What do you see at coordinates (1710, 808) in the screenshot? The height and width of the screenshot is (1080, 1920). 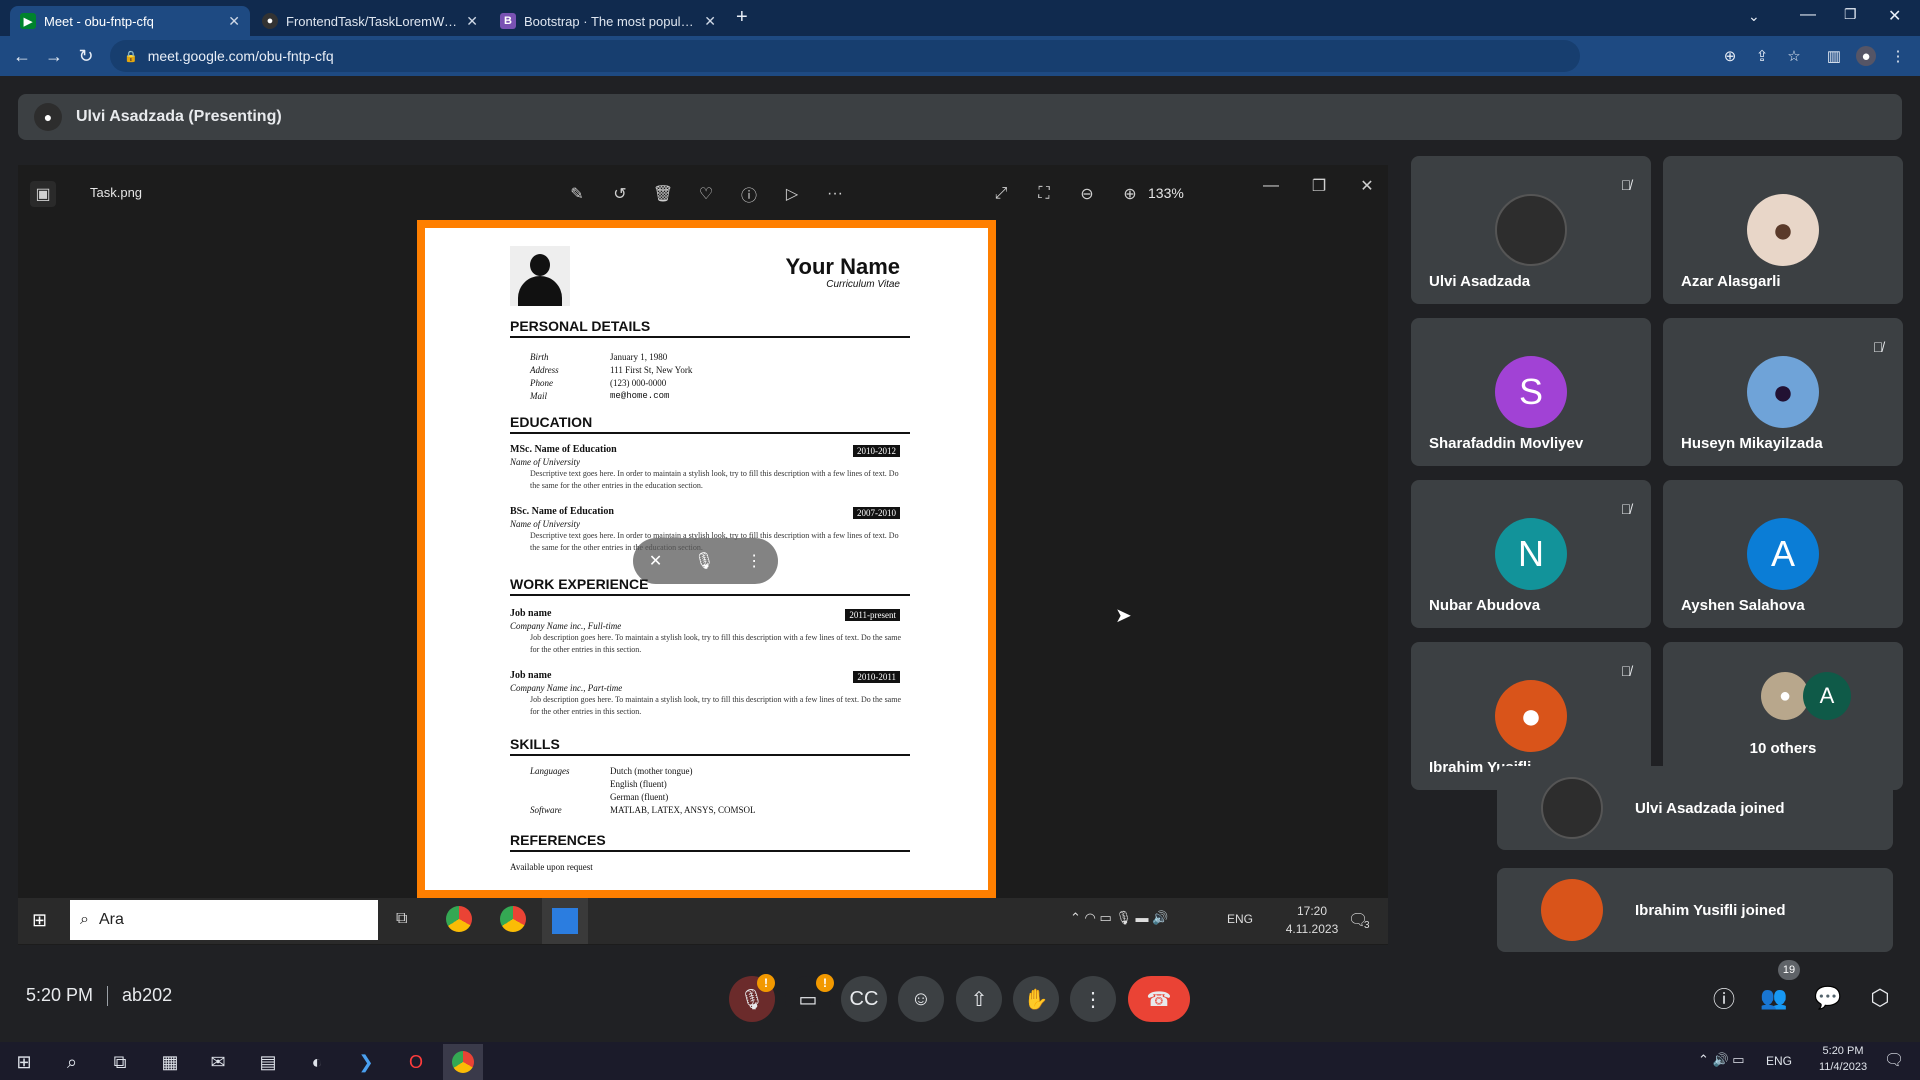 I see `toast-text: Ulvi Asadzada joined` at bounding box center [1710, 808].